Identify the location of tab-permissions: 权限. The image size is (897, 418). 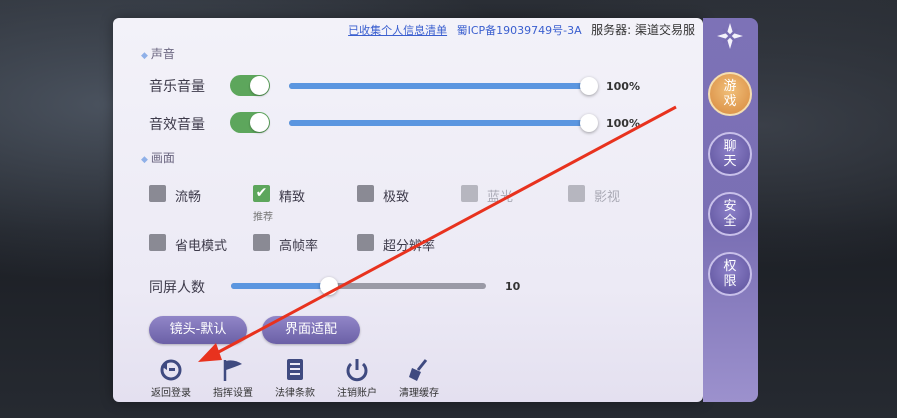
(730, 274).